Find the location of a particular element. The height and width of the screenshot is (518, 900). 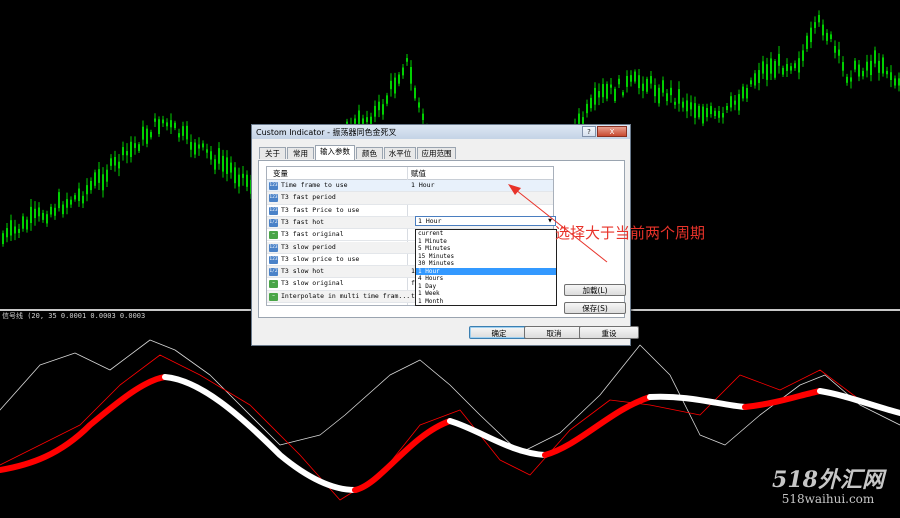

dropdown-option: 15 Minutes is located at coordinates (486, 256).